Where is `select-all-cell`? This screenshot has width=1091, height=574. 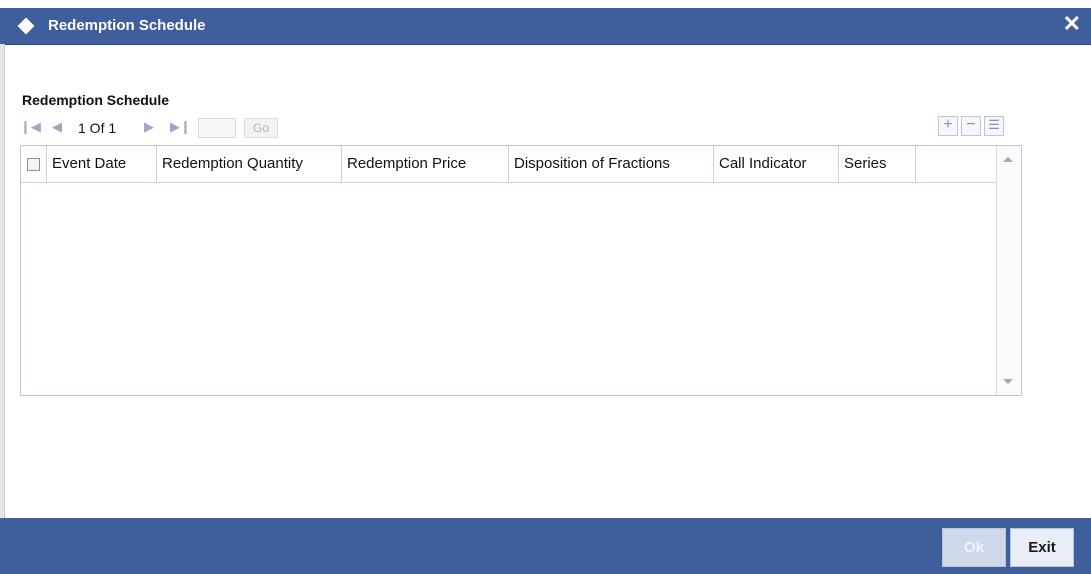
select-all-cell is located at coordinates (34, 164).